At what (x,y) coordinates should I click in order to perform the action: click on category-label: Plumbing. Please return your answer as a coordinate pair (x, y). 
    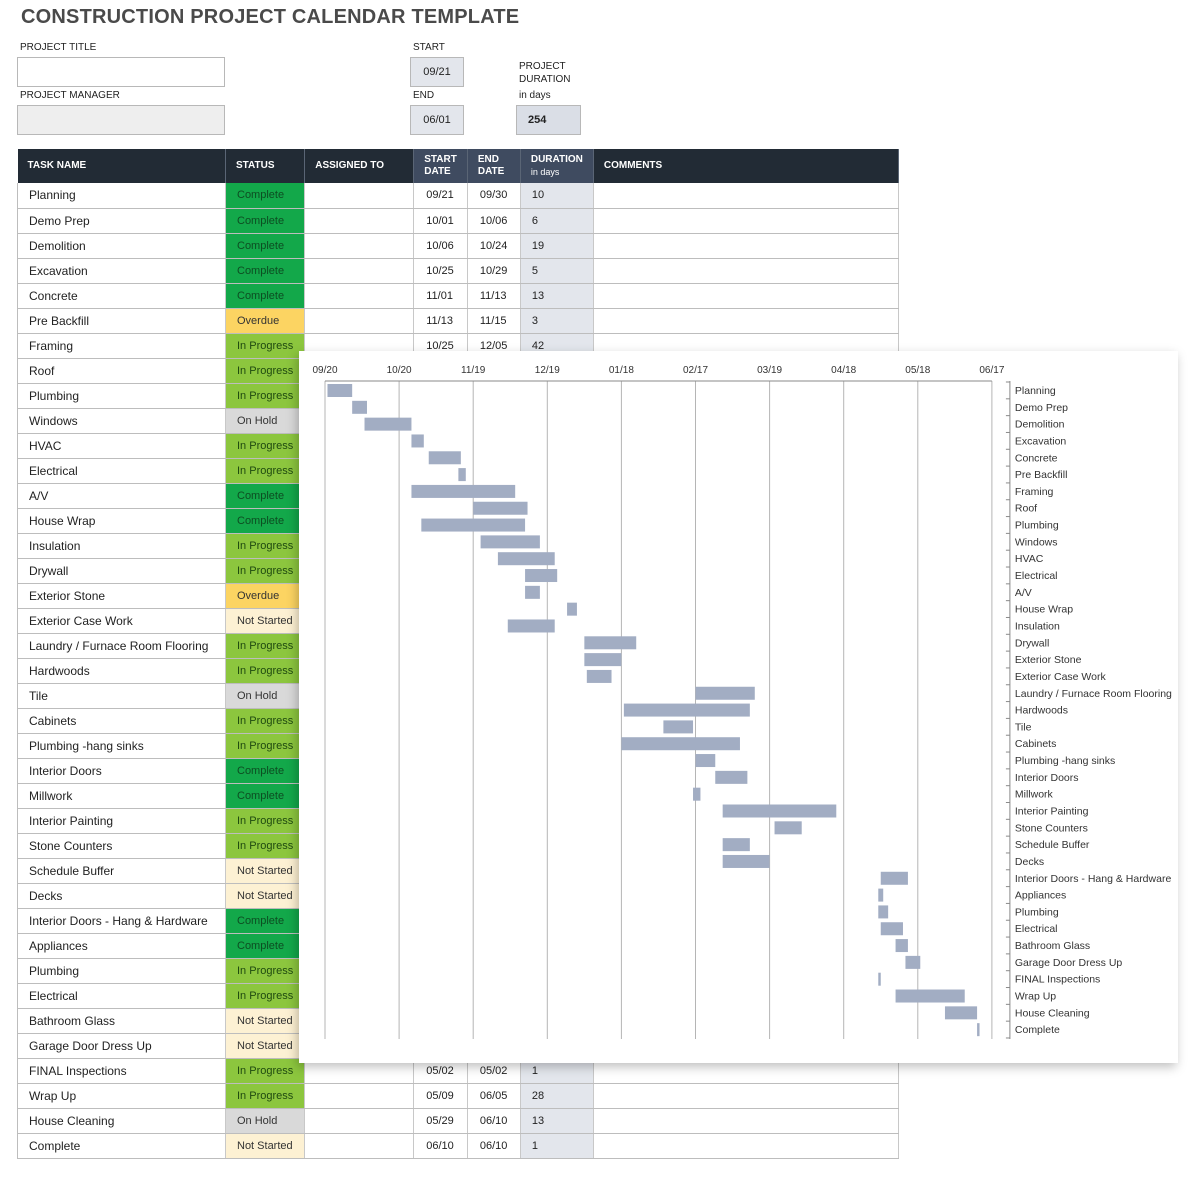
    Looking at the image, I should click on (1037, 912).